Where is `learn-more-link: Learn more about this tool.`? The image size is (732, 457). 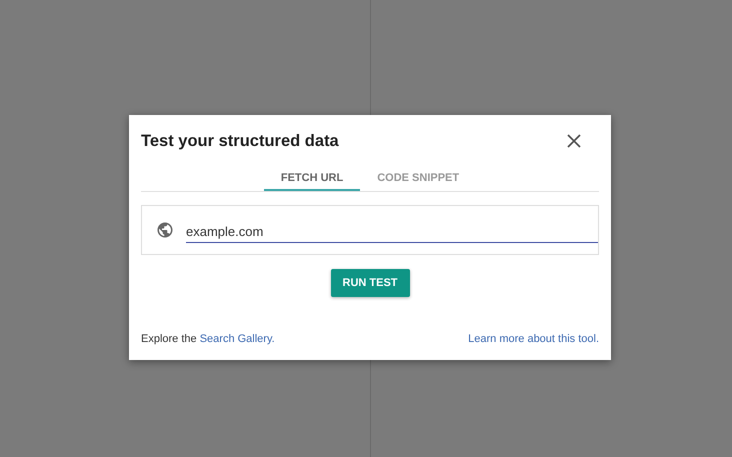
learn-more-link: Learn more about this tool. is located at coordinates (533, 339).